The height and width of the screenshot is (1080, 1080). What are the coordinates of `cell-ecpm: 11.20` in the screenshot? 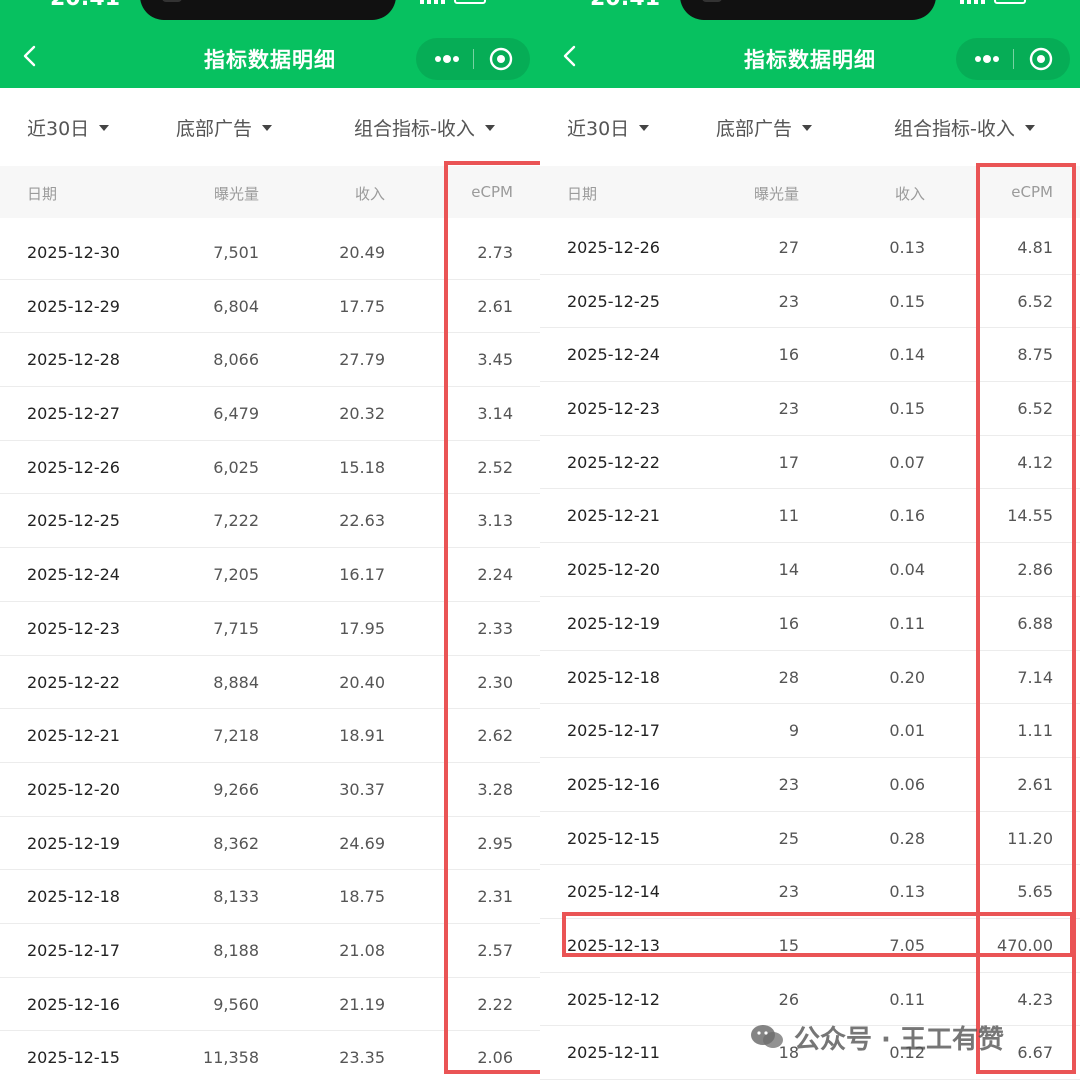 It's located at (1030, 838).